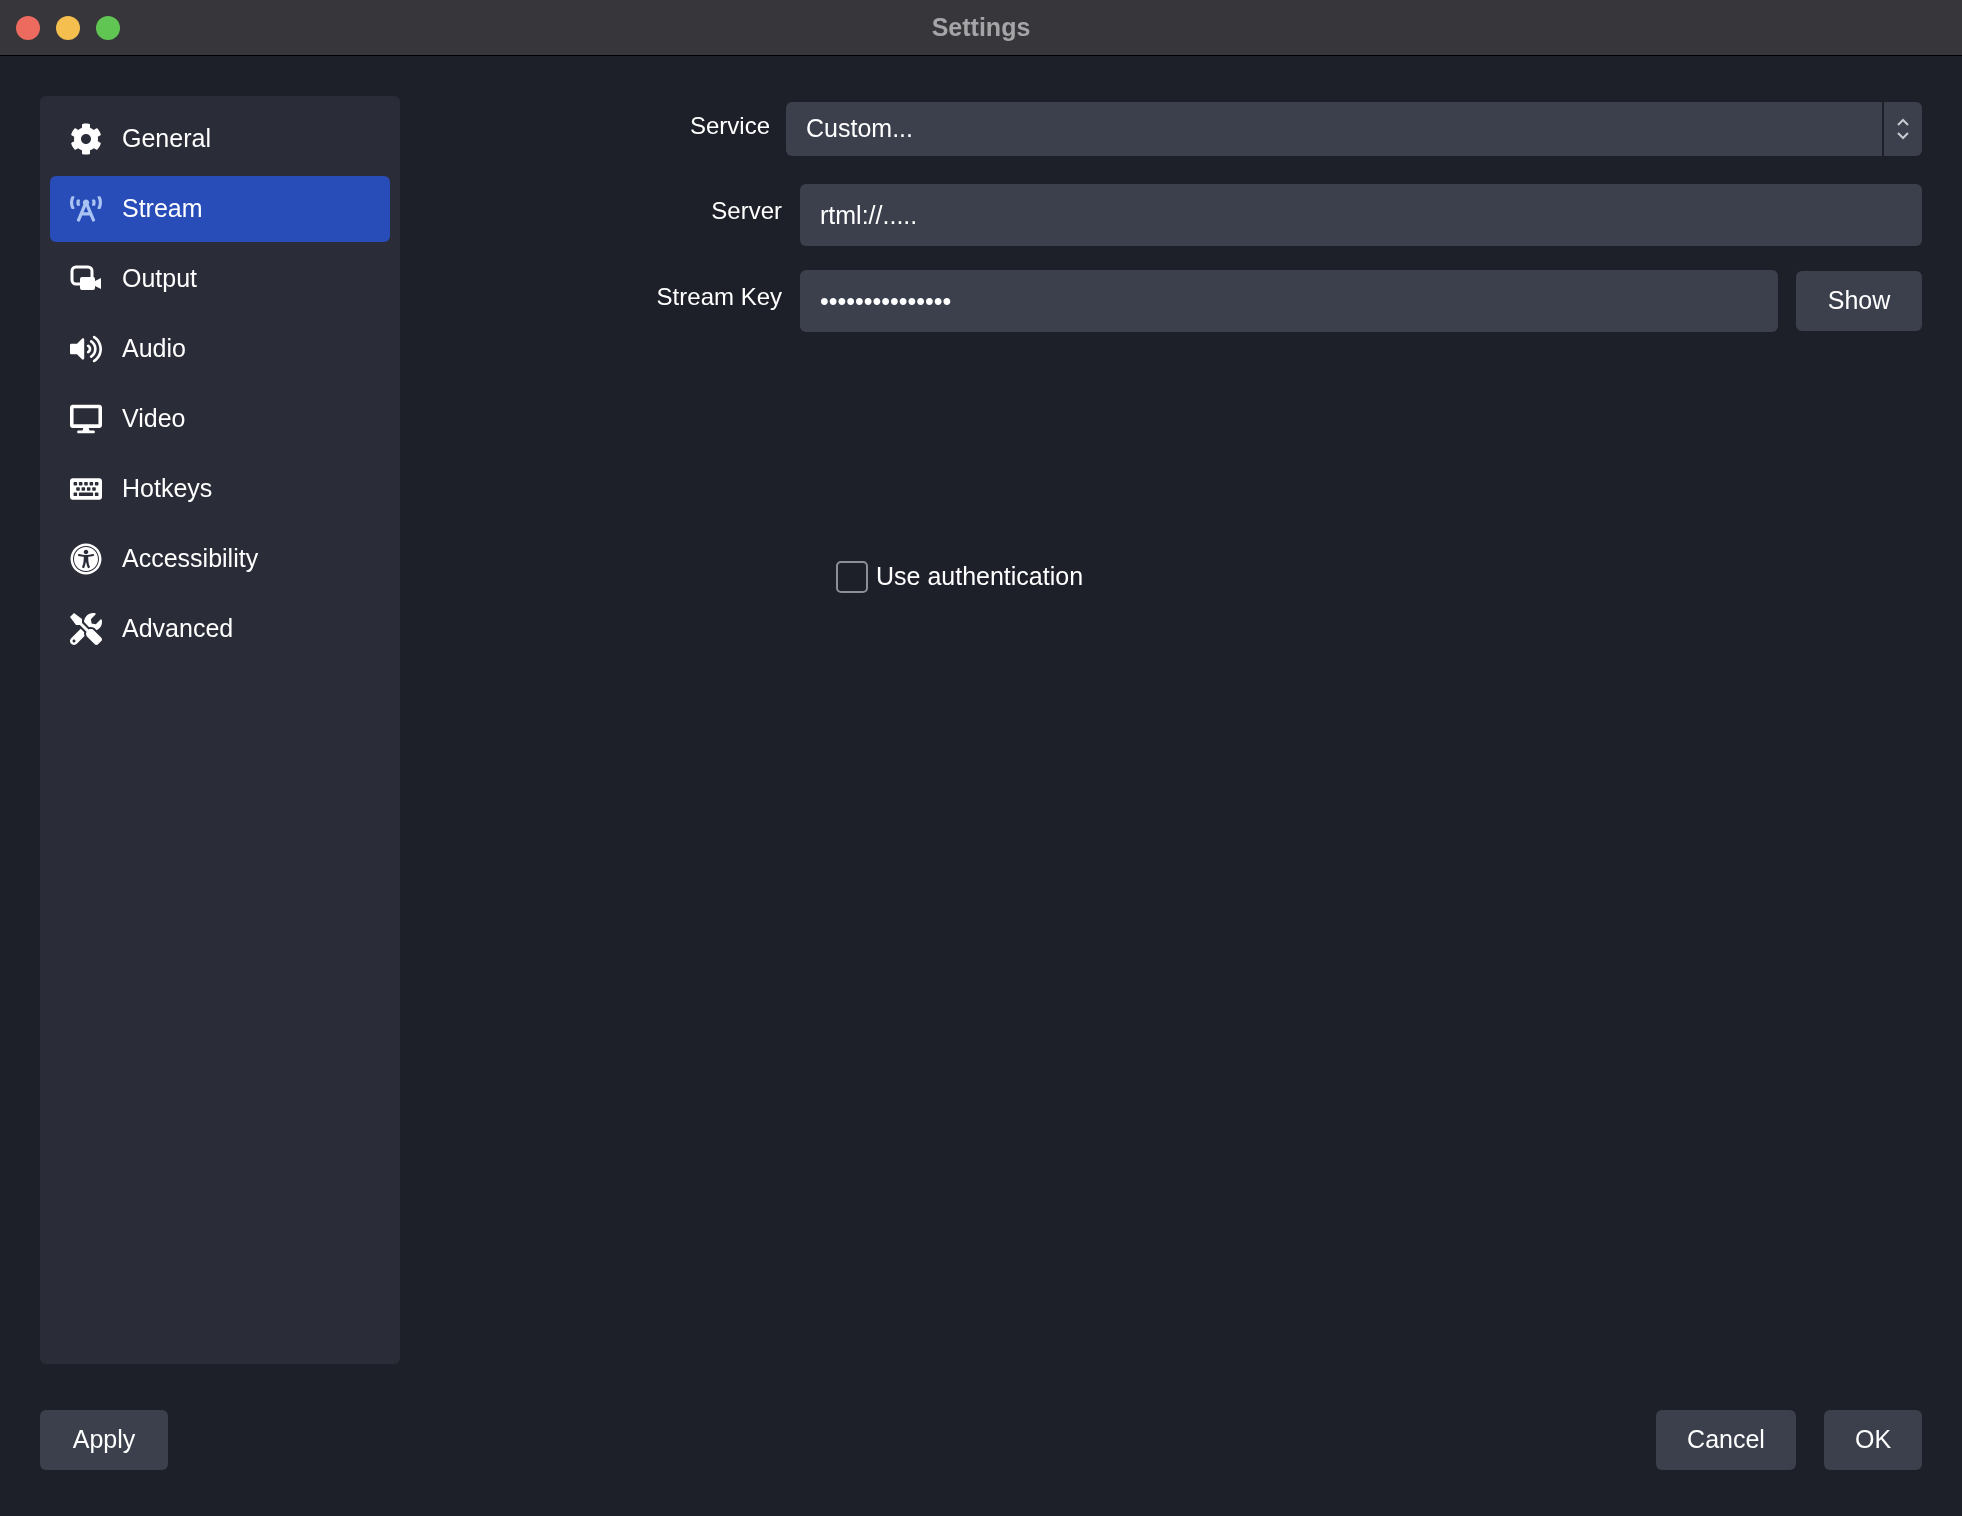 The width and height of the screenshot is (1962, 1516). Describe the element at coordinates (220, 559) in the screenshot. I see `sidebar-item: Accessibility` at that location.